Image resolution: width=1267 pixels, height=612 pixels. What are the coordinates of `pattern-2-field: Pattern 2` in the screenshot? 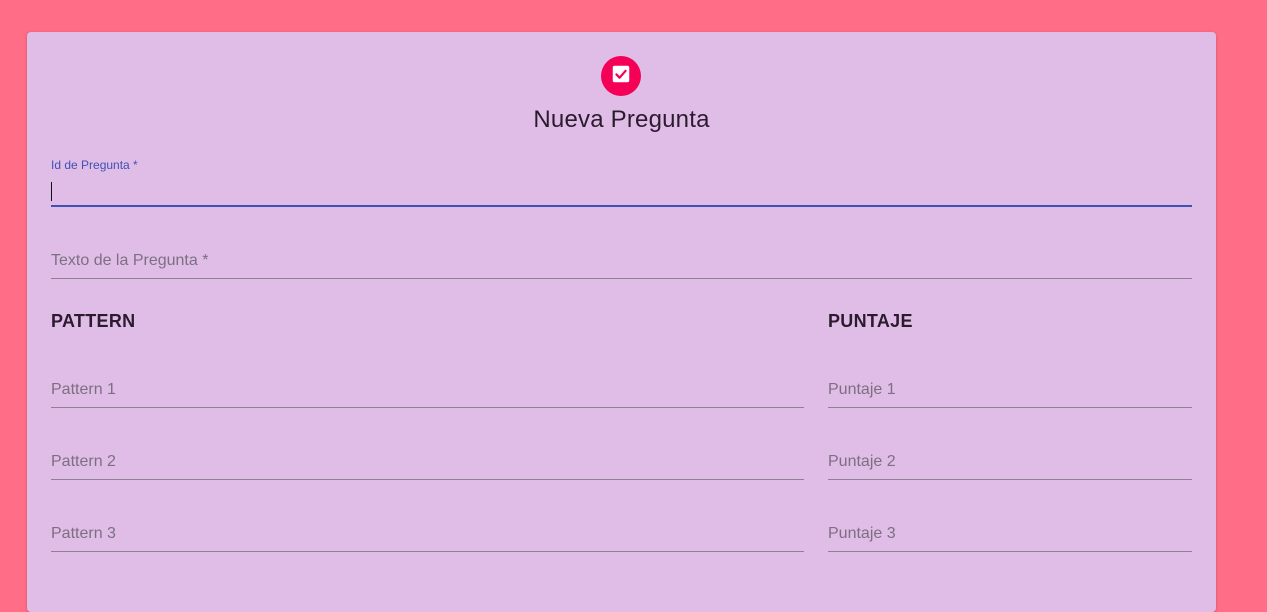 It's located at (427, 461).